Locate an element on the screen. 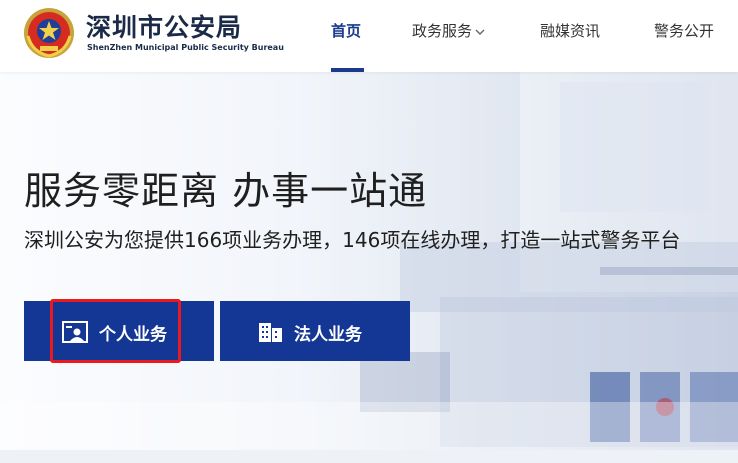 The height and width of the screenshot is (463, 738). nav-government-services: 政务服务 is located at coordinates (448, 30).